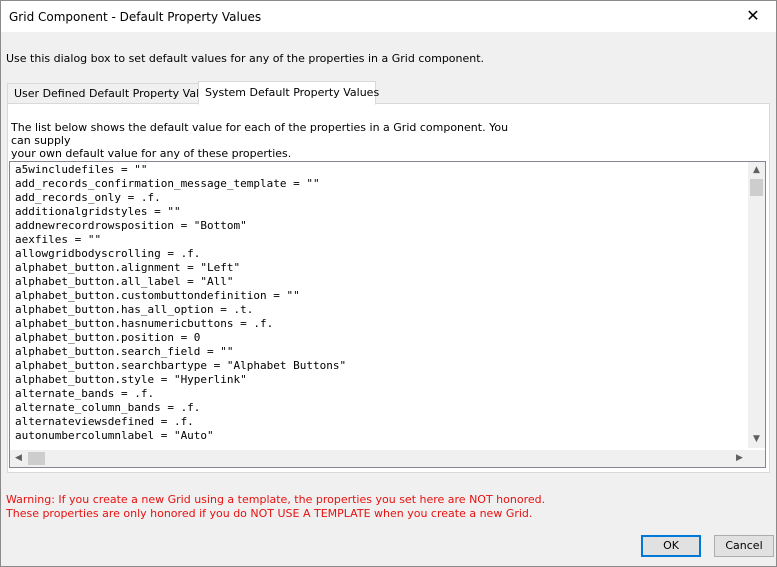 Image resolution: width=777 pixels, height=567 pixels. What do you see at coordinates (180, 422) in the screenshot?
I see `property-line: alternateviewsdefined = .f.` at bounding box center [180, 422].